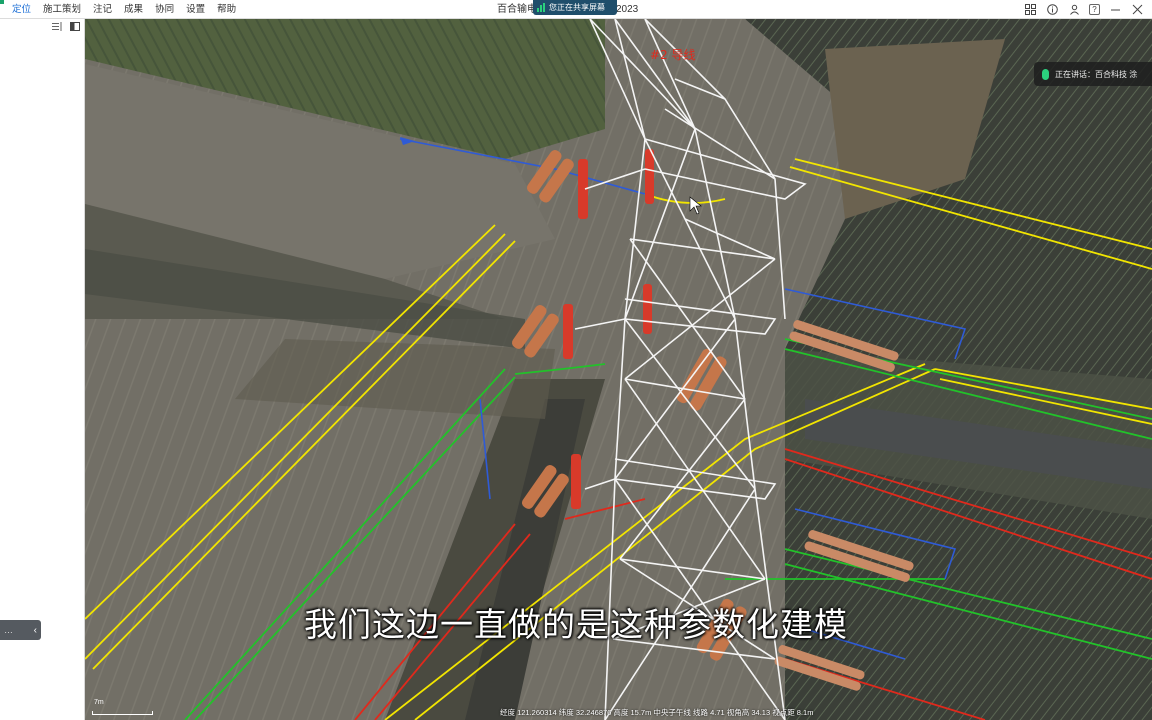  Describe the element at coordinates (1137, 10) in the screenshot. I see `close-icon` at that location.